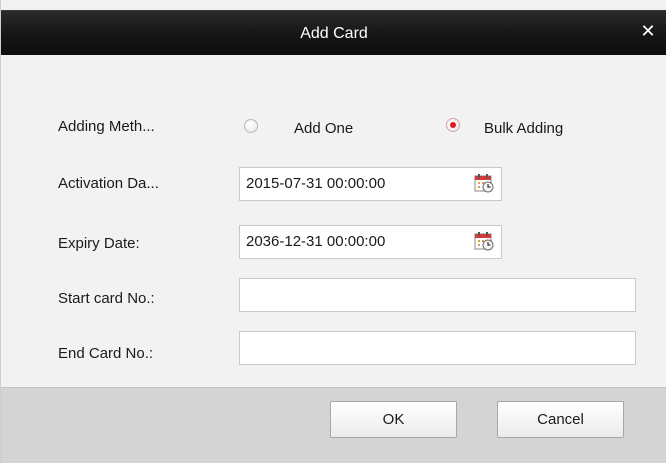  Describe the element at coordinates (437, 295) in the screenshot. I see `start-card-field` at that location.